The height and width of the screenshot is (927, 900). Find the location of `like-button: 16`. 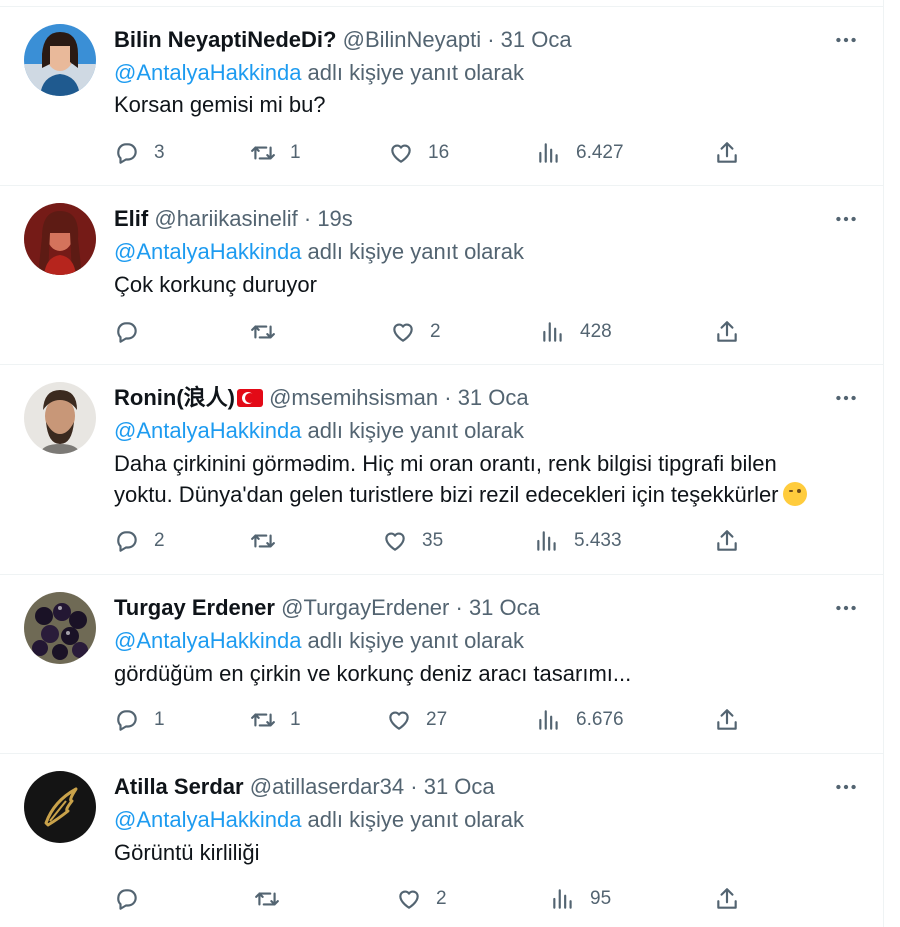

like-button: 16 is located at coordinates (418, 153).